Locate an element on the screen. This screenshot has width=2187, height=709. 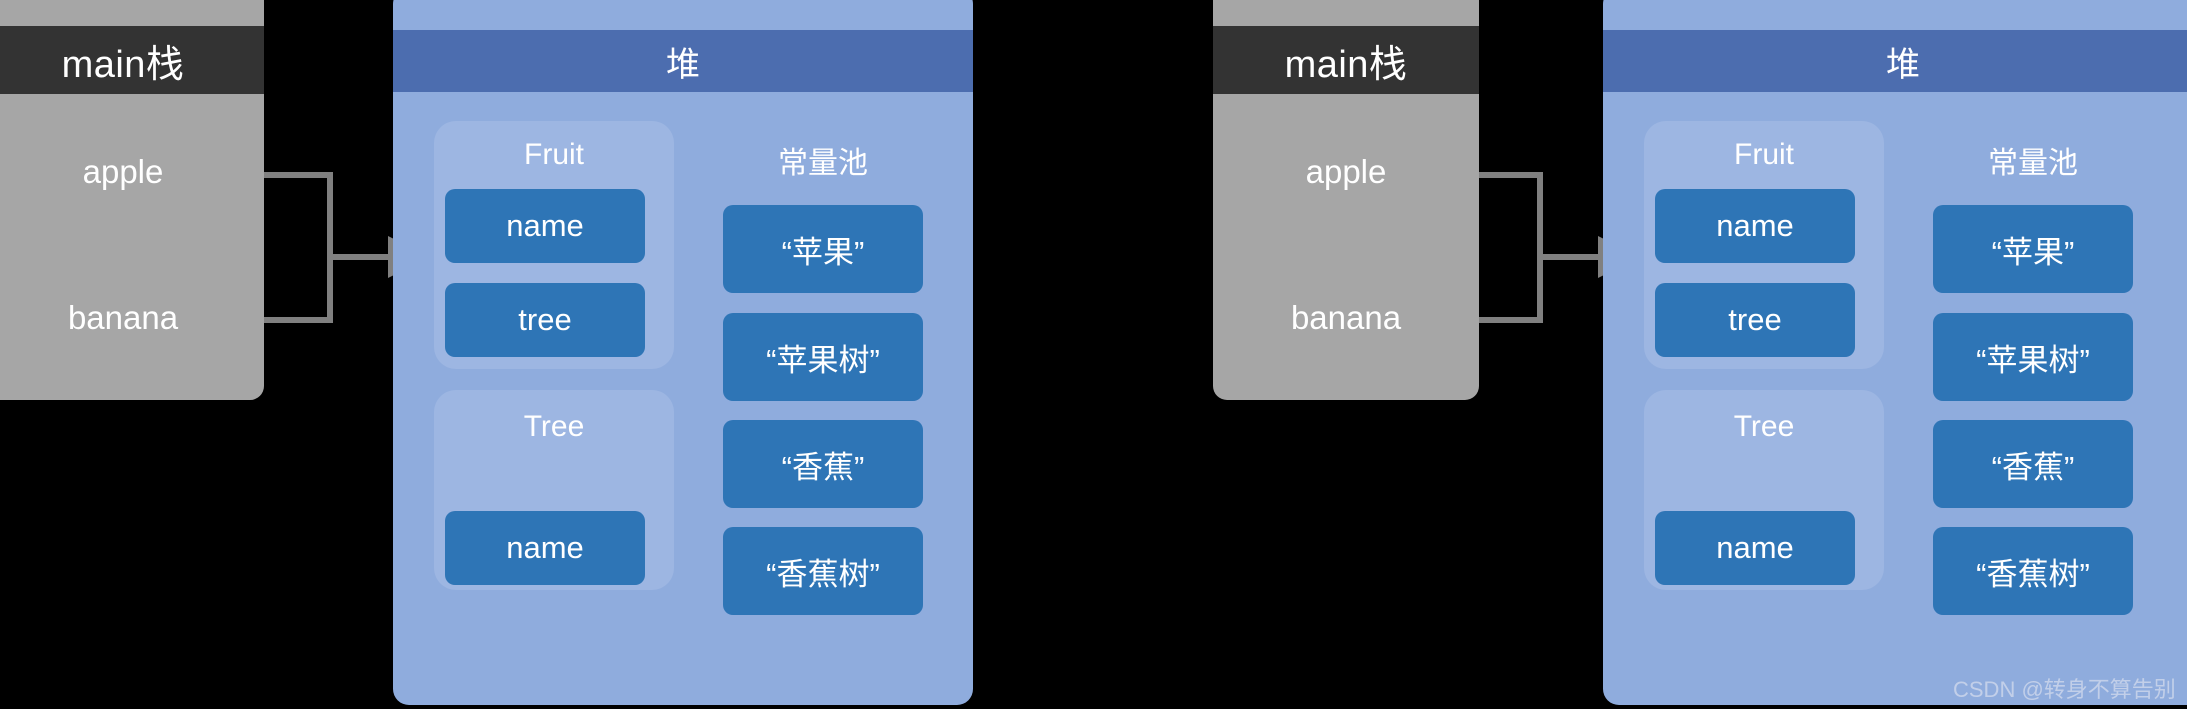
stack-panel-before: main栈 apple banana is located at coordinates (132, 200).